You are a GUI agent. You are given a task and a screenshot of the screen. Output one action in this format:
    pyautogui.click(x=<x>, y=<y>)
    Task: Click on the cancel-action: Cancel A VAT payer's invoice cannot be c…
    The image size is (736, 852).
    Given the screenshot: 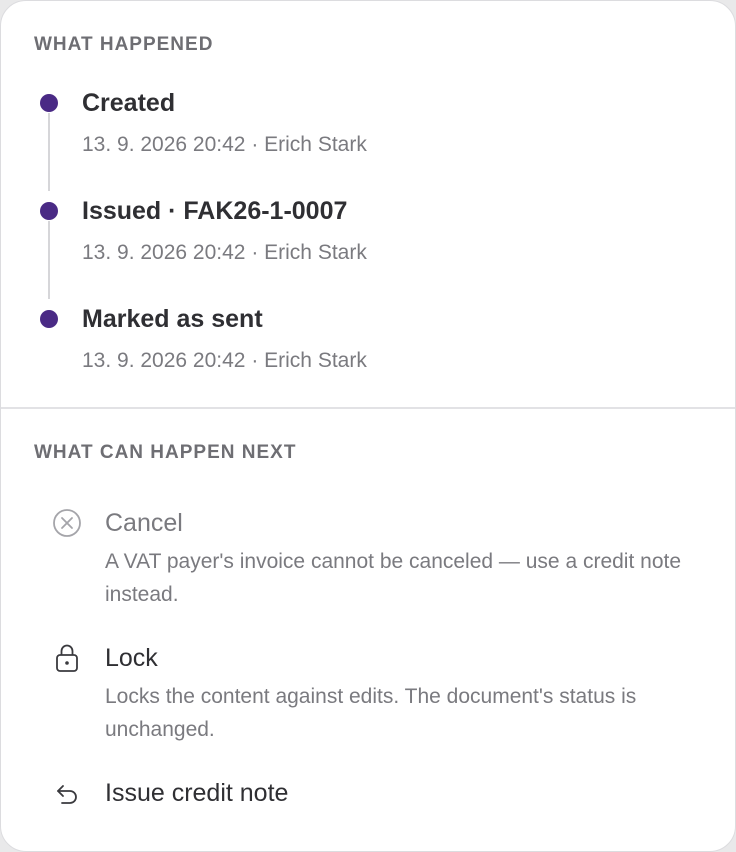 What is the action you would take?
    pyautogui.click(x=368, y=556)
    